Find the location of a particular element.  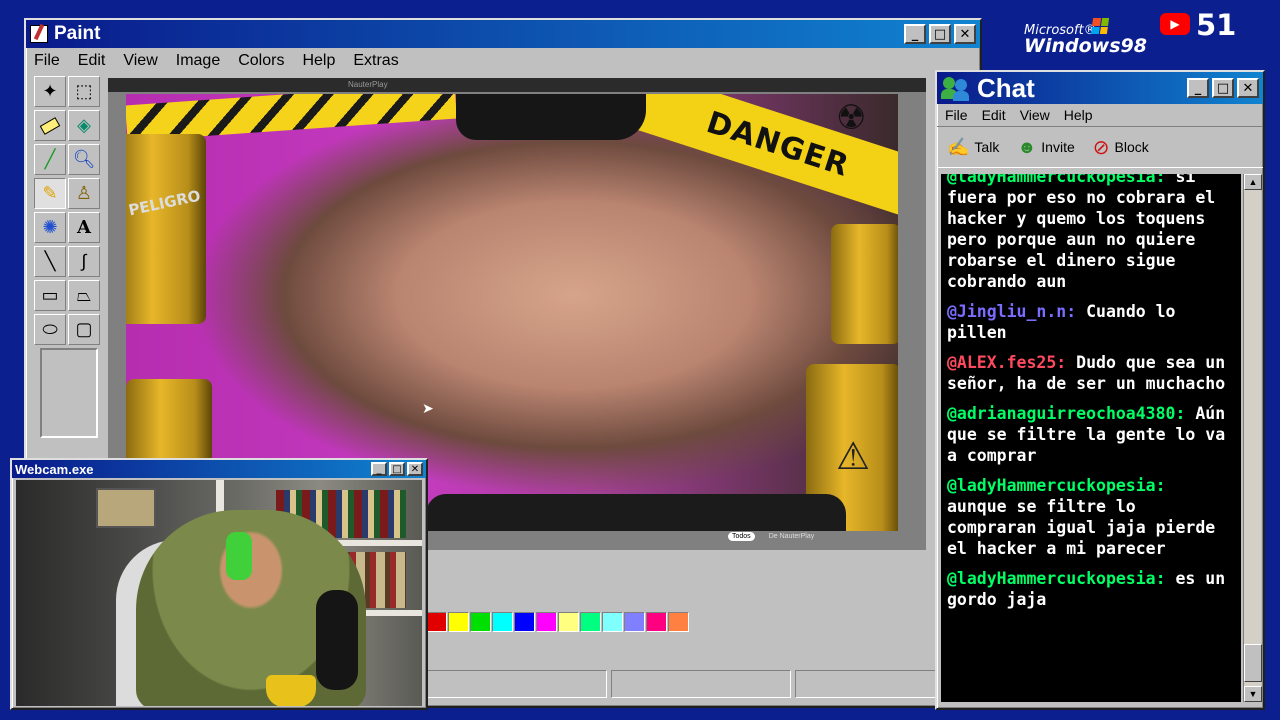

chat-message: @Jingliu_n.n: Cuando lo pillen is located at coordinates (1091, 322).